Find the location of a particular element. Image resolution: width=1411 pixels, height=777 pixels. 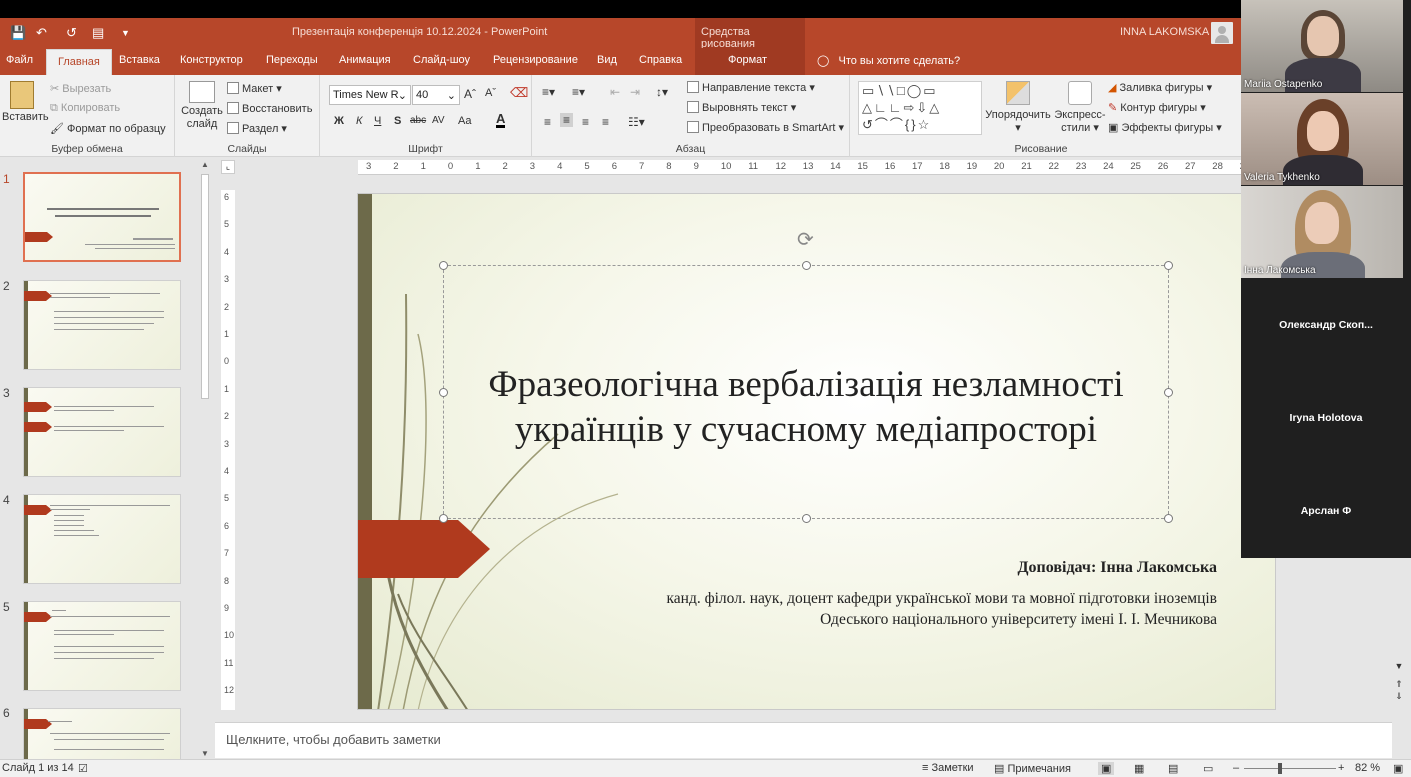

zoom-in-icon: + is located at coordinates (1341, 768).